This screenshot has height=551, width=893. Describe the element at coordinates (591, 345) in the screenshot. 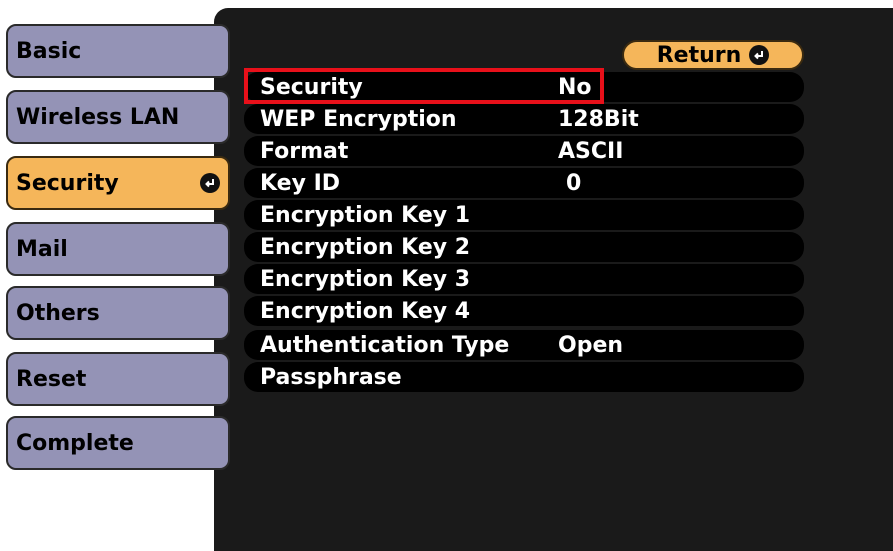

I see `row-value: Open` at that location.